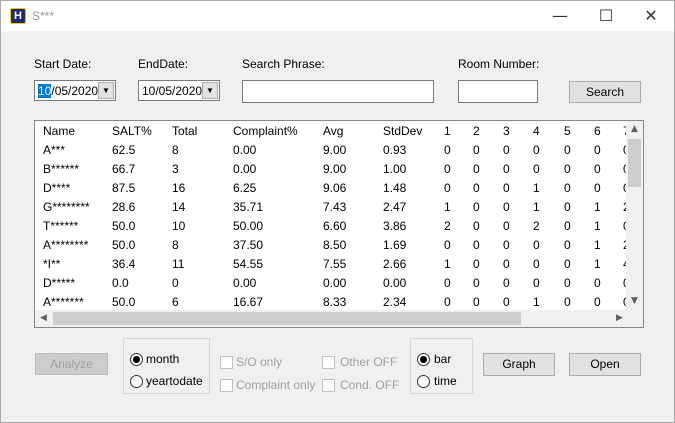  Describe the element at coordinates (634, 129) in the screenshot. I see `scroll-up-icon: ▲` at that location.